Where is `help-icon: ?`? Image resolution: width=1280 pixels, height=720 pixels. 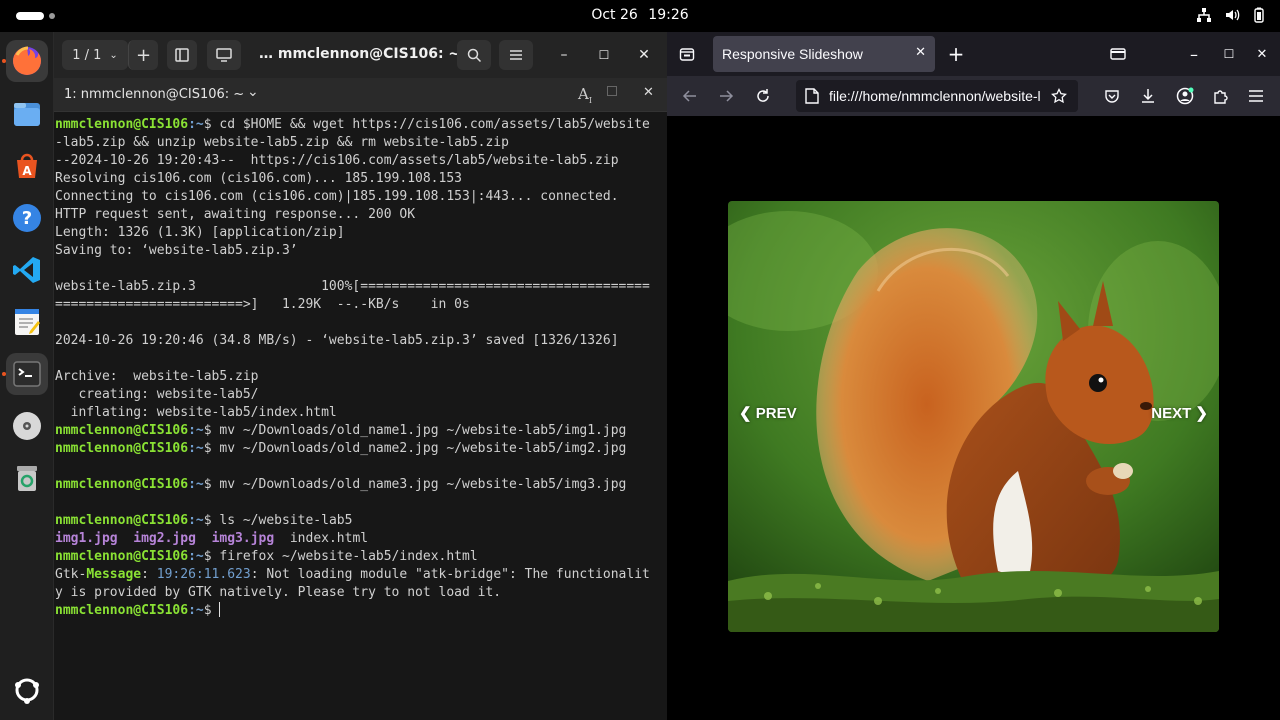
help-icon: ? is located at coordinates (27, 218).